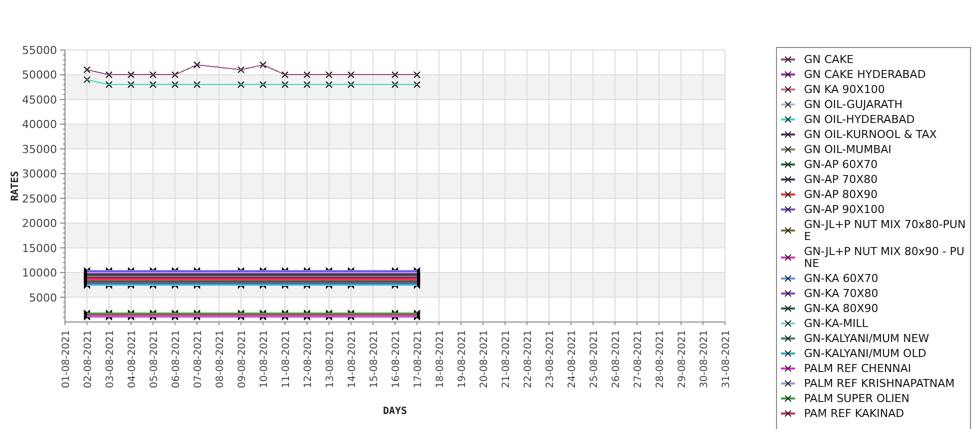 The width and height of the screenshot is (975, 429). What do you see at coordinates (871, 134) in the screenshot?
I see `legend-label: GN OIL-KURNOOL & TAX` at bounding box center [871, 134].